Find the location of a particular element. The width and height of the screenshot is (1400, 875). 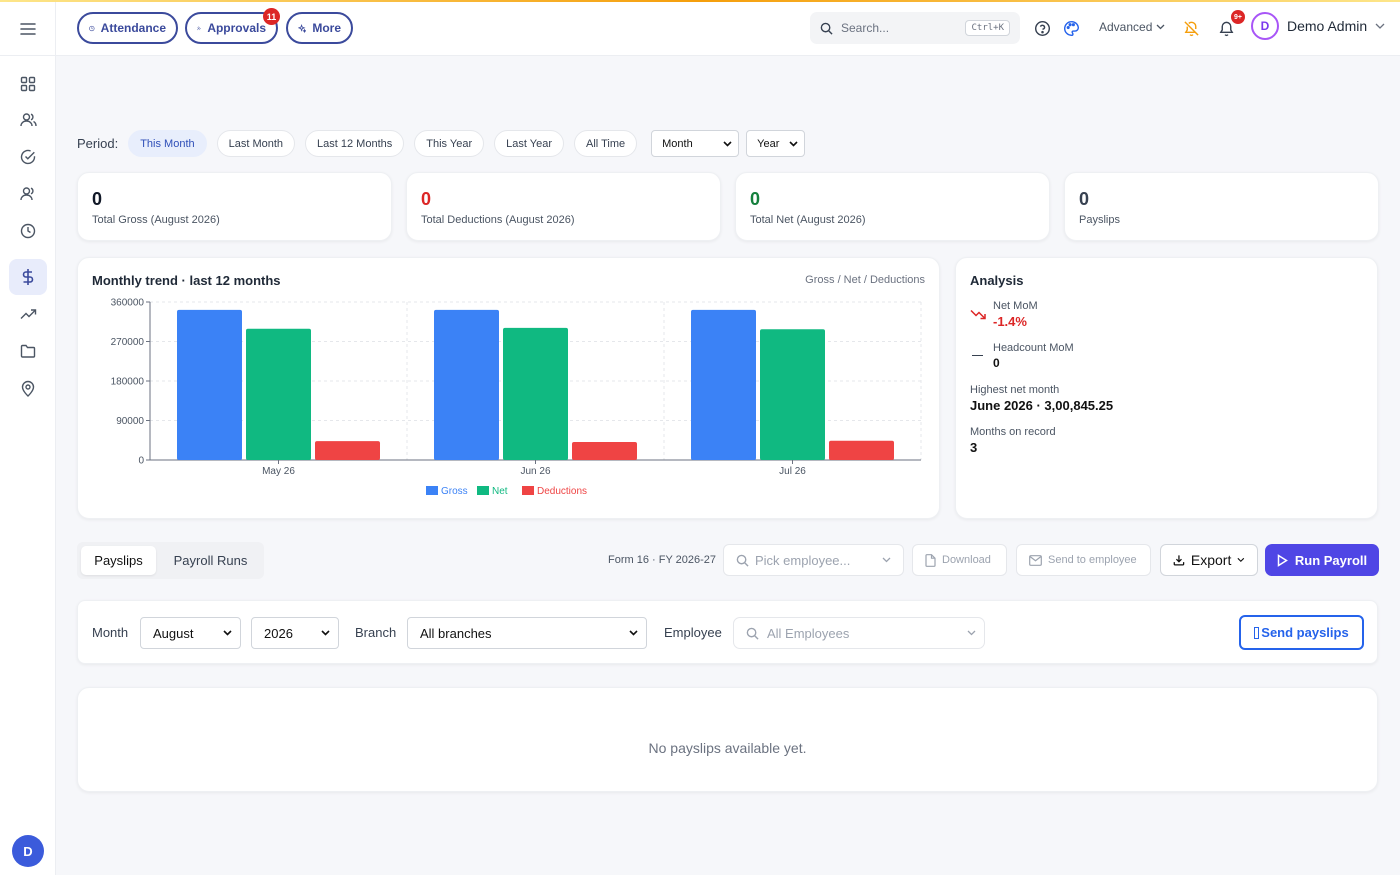

x-tick-label: Jun 26 is located at coordinates (535, 471).